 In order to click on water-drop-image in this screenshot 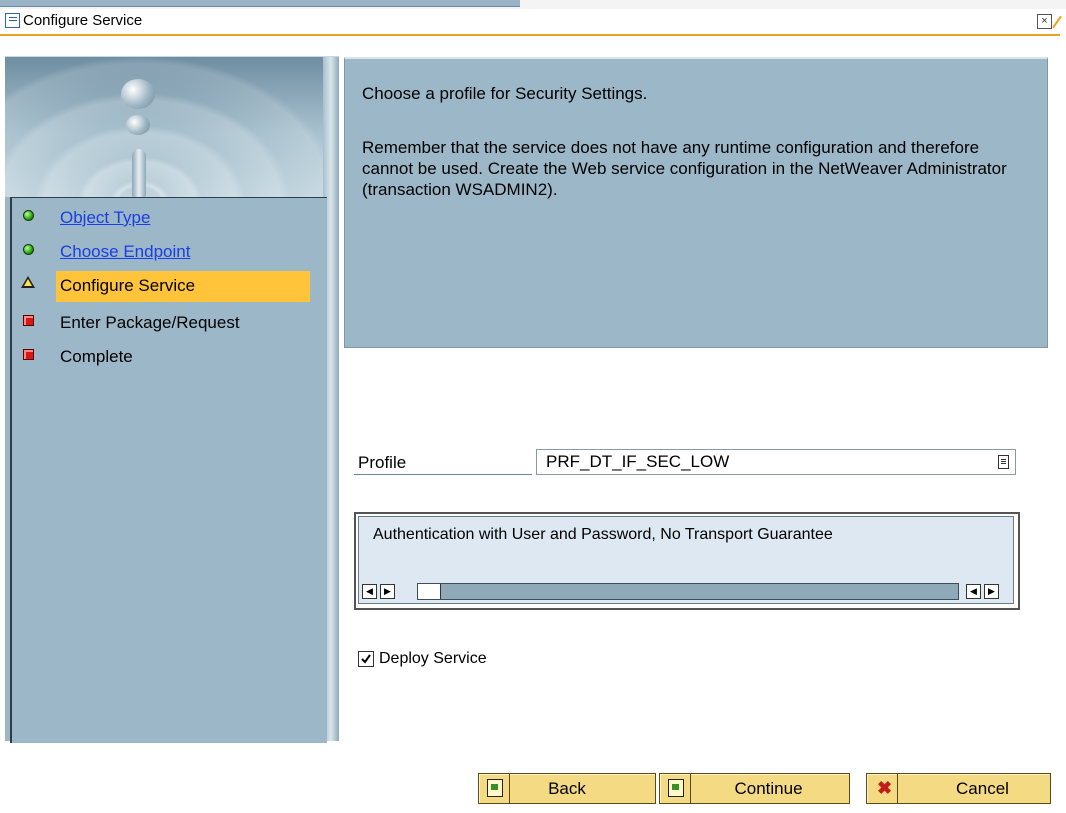, I will do `click(172, 127)`.